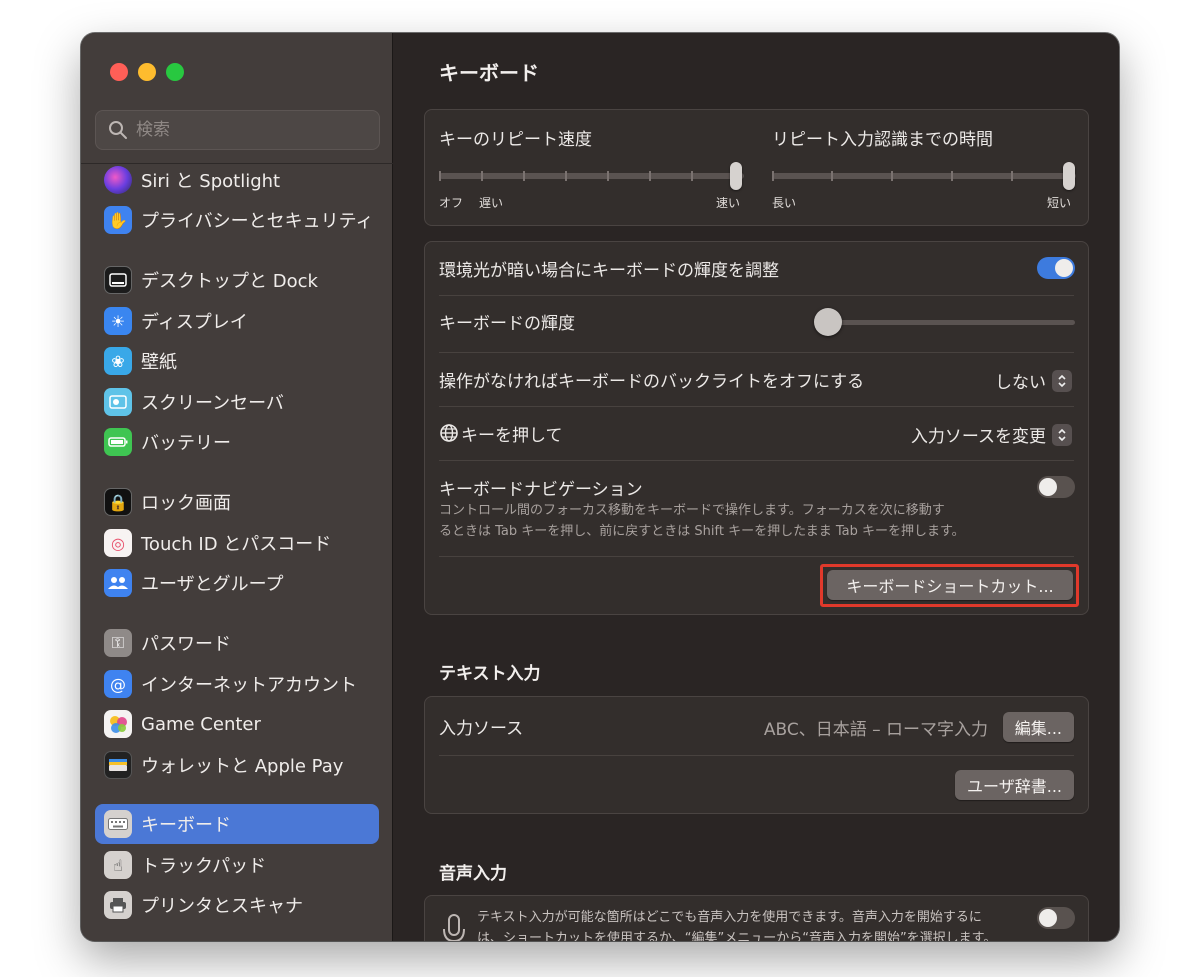  I want to click on keyboard-navigation-row: キーボードナビゲーション, so click(756, 487).